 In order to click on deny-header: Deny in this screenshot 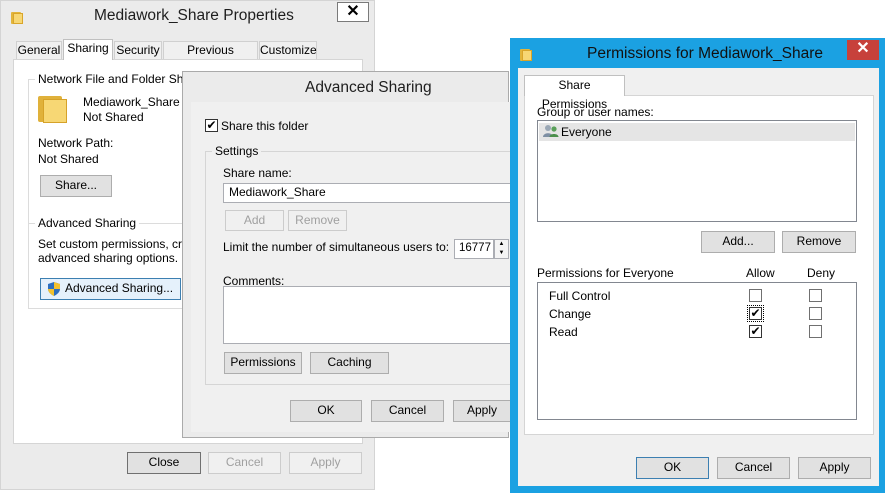, I will do `click(821, 273)`.